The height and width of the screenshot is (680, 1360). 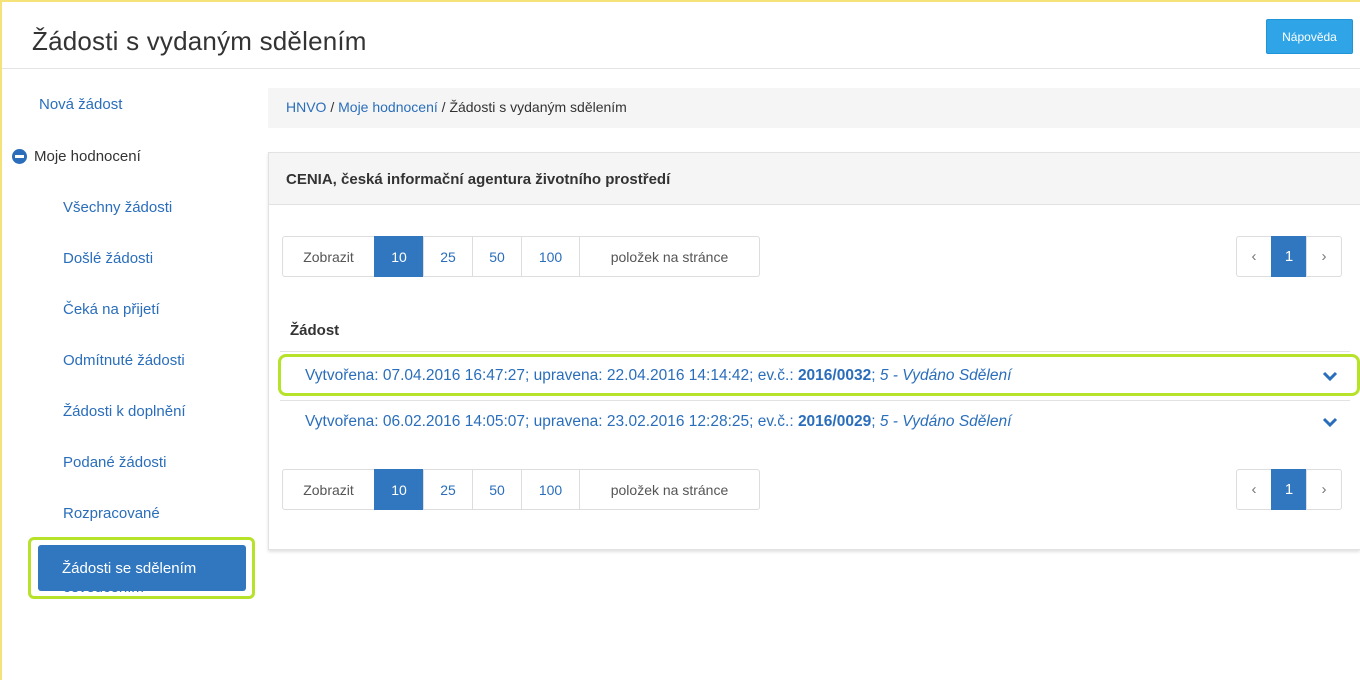 I want to click on breadcrumb-parent-link: Moje hodnocení, so click(x=388, y=107).